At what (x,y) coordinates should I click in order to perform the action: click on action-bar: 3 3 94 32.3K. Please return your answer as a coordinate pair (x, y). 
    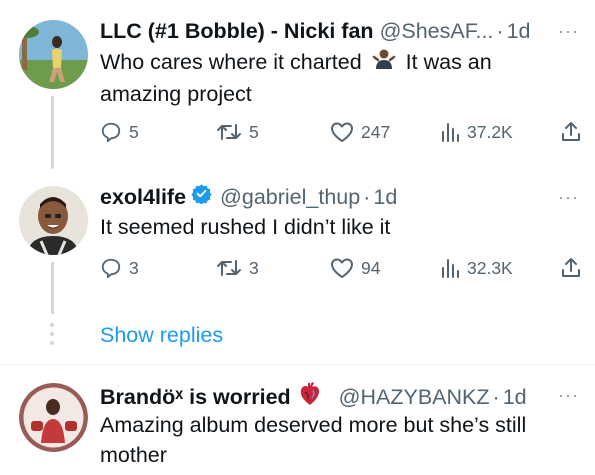
    Looking at the image, I should click on (342, 268).